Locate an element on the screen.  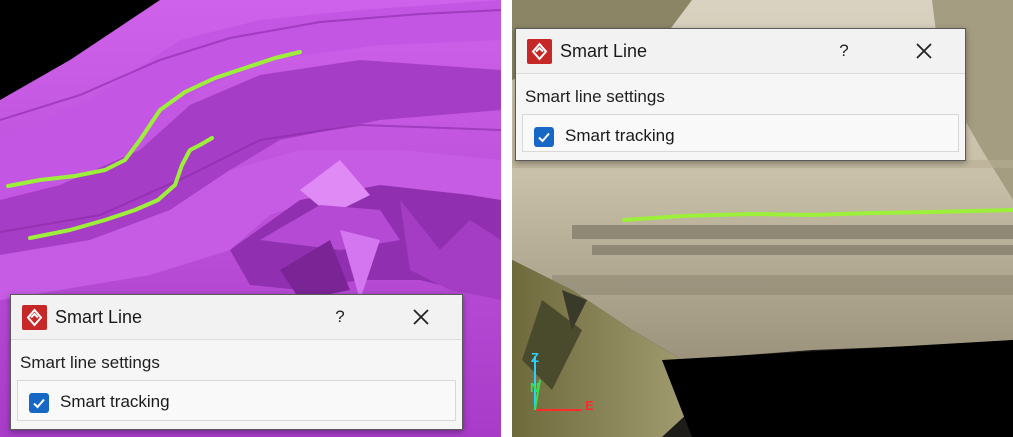
axis-label-n: N is located at coordinates (534, 387).